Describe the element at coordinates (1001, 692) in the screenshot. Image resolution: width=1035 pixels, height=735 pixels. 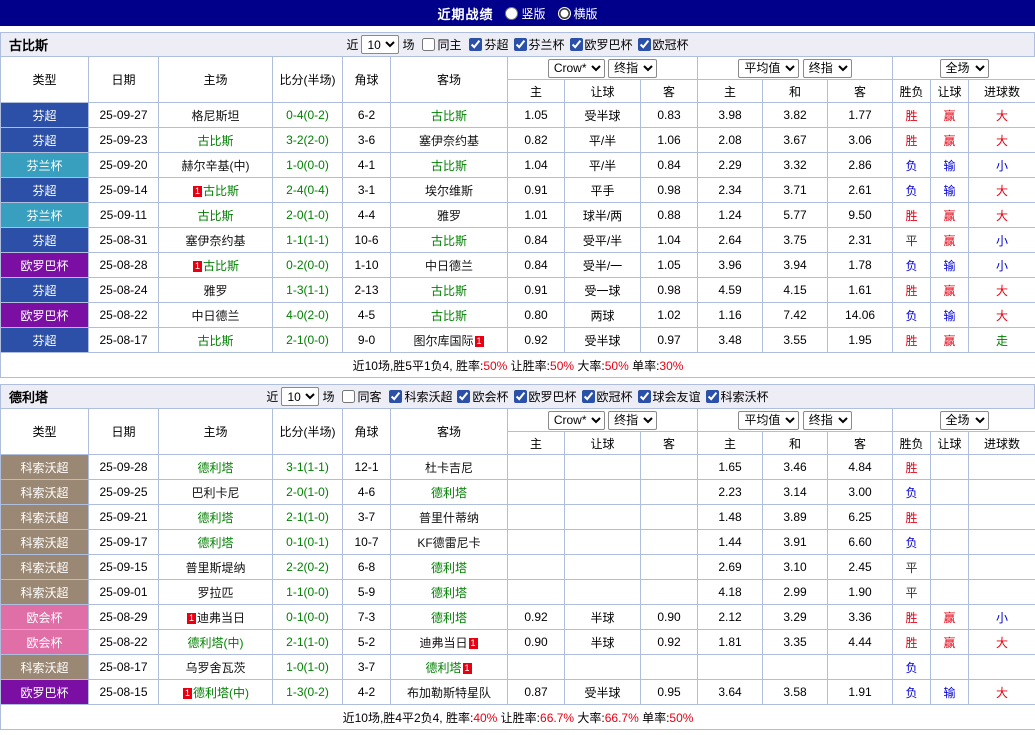
I see `goals-result-cell: 大` at that location.